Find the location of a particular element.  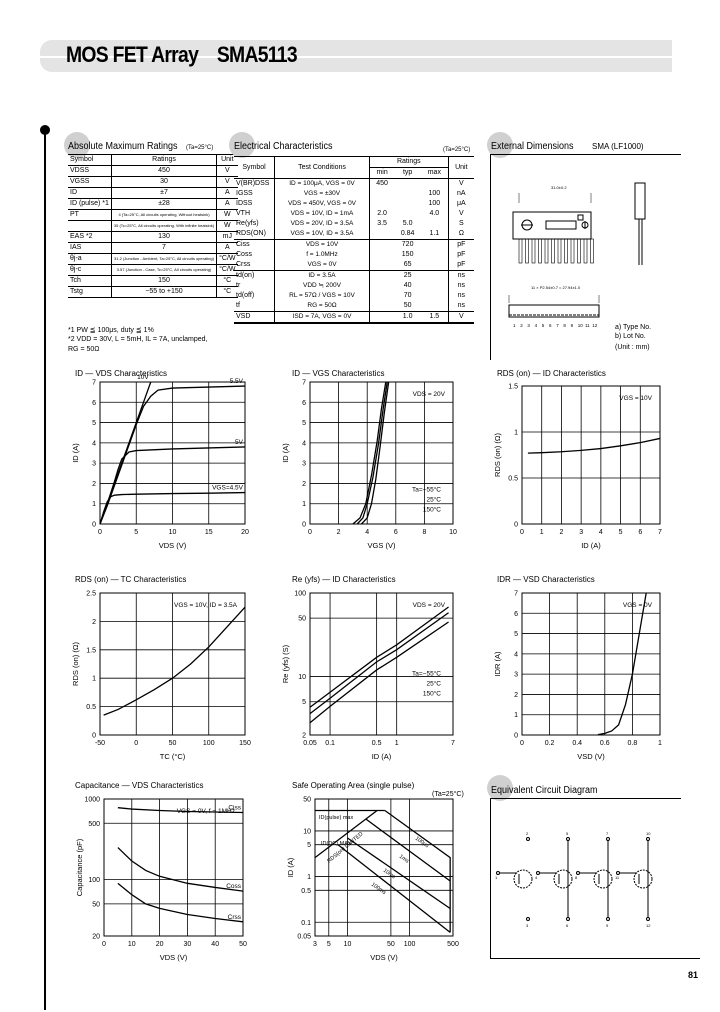

soa-annotation: 1ms is located at coordinates (404, 859).